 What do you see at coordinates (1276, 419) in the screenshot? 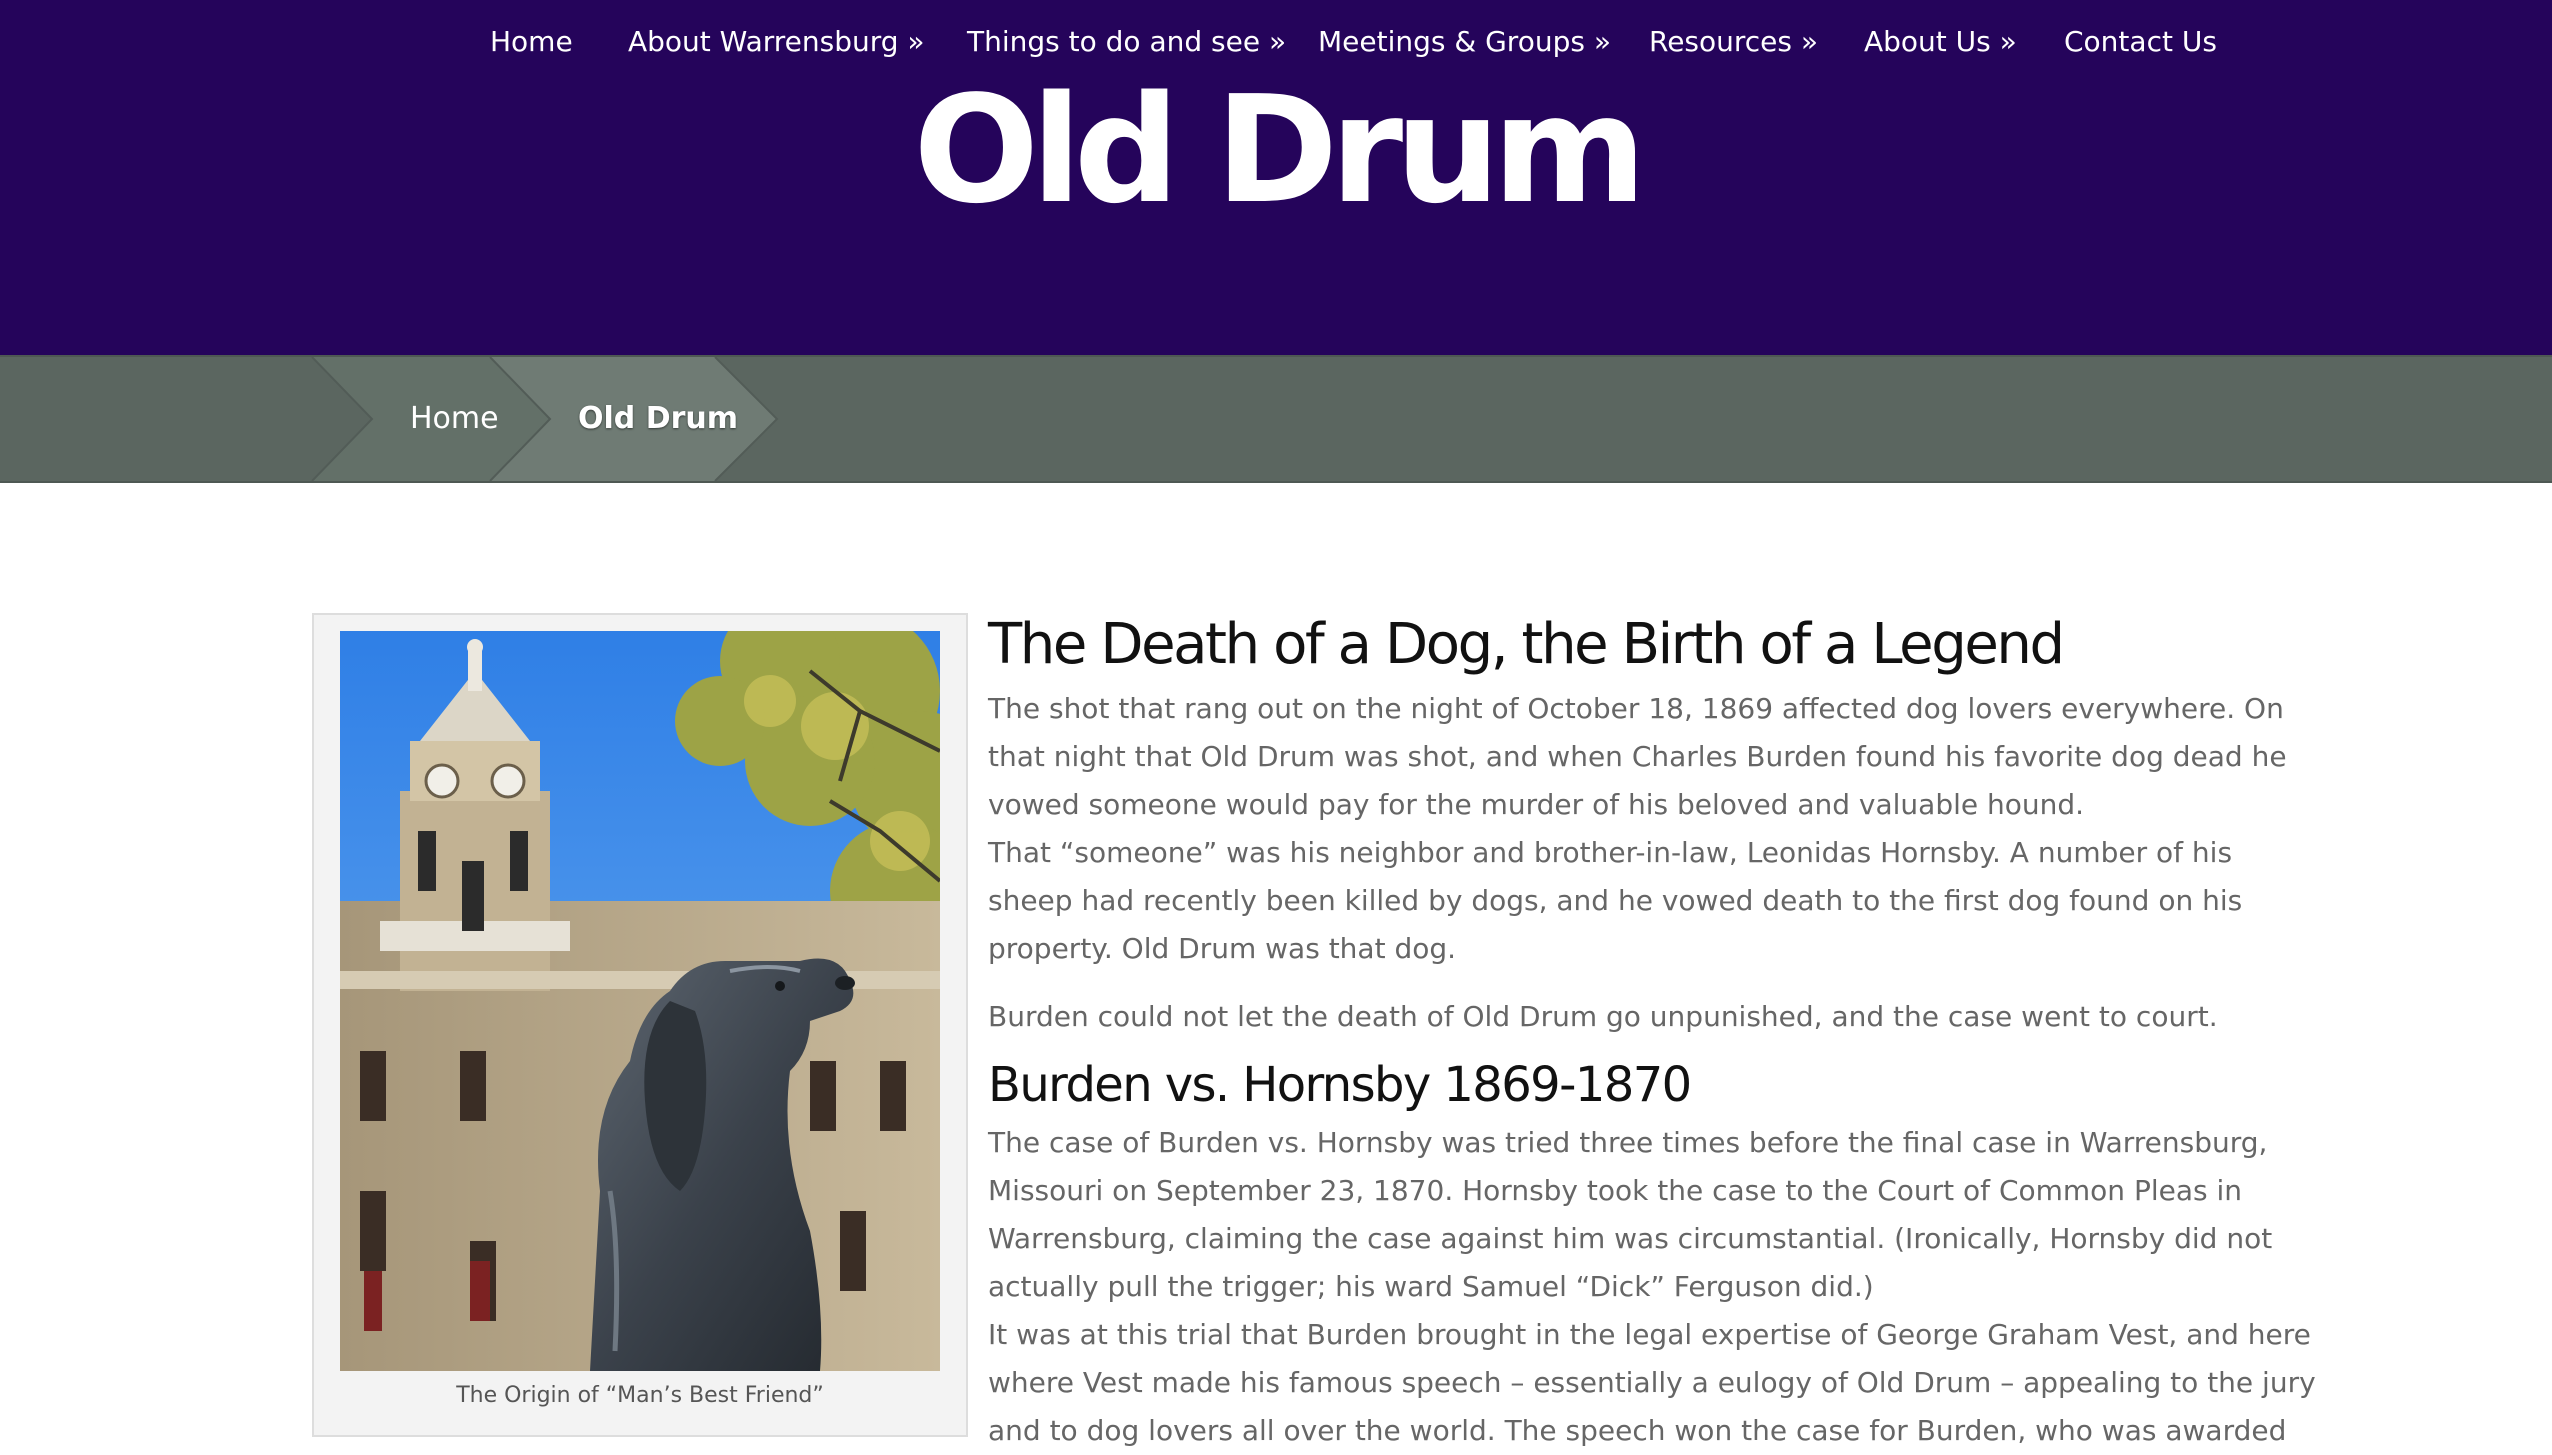
I see `breadcrumb: Home Old Drum` at bounding box center [1276, 419].